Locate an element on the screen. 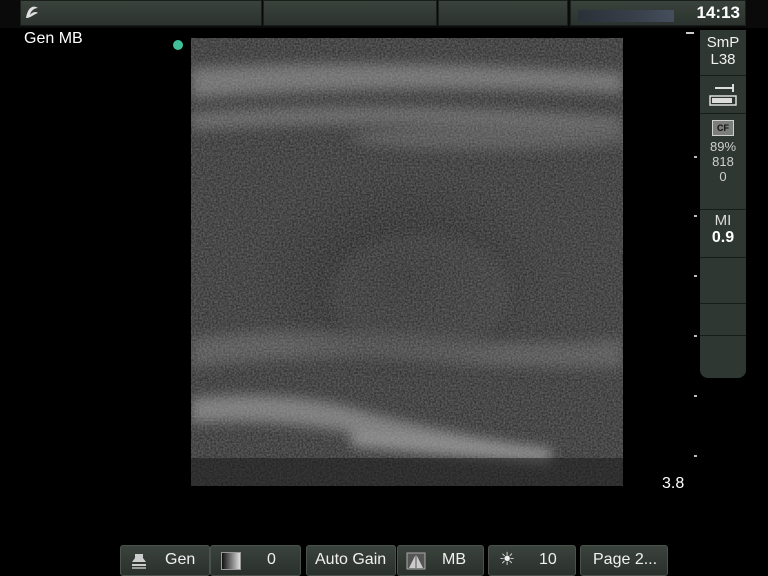  exam-type-label: Gen is located at coordinates (180, 559).